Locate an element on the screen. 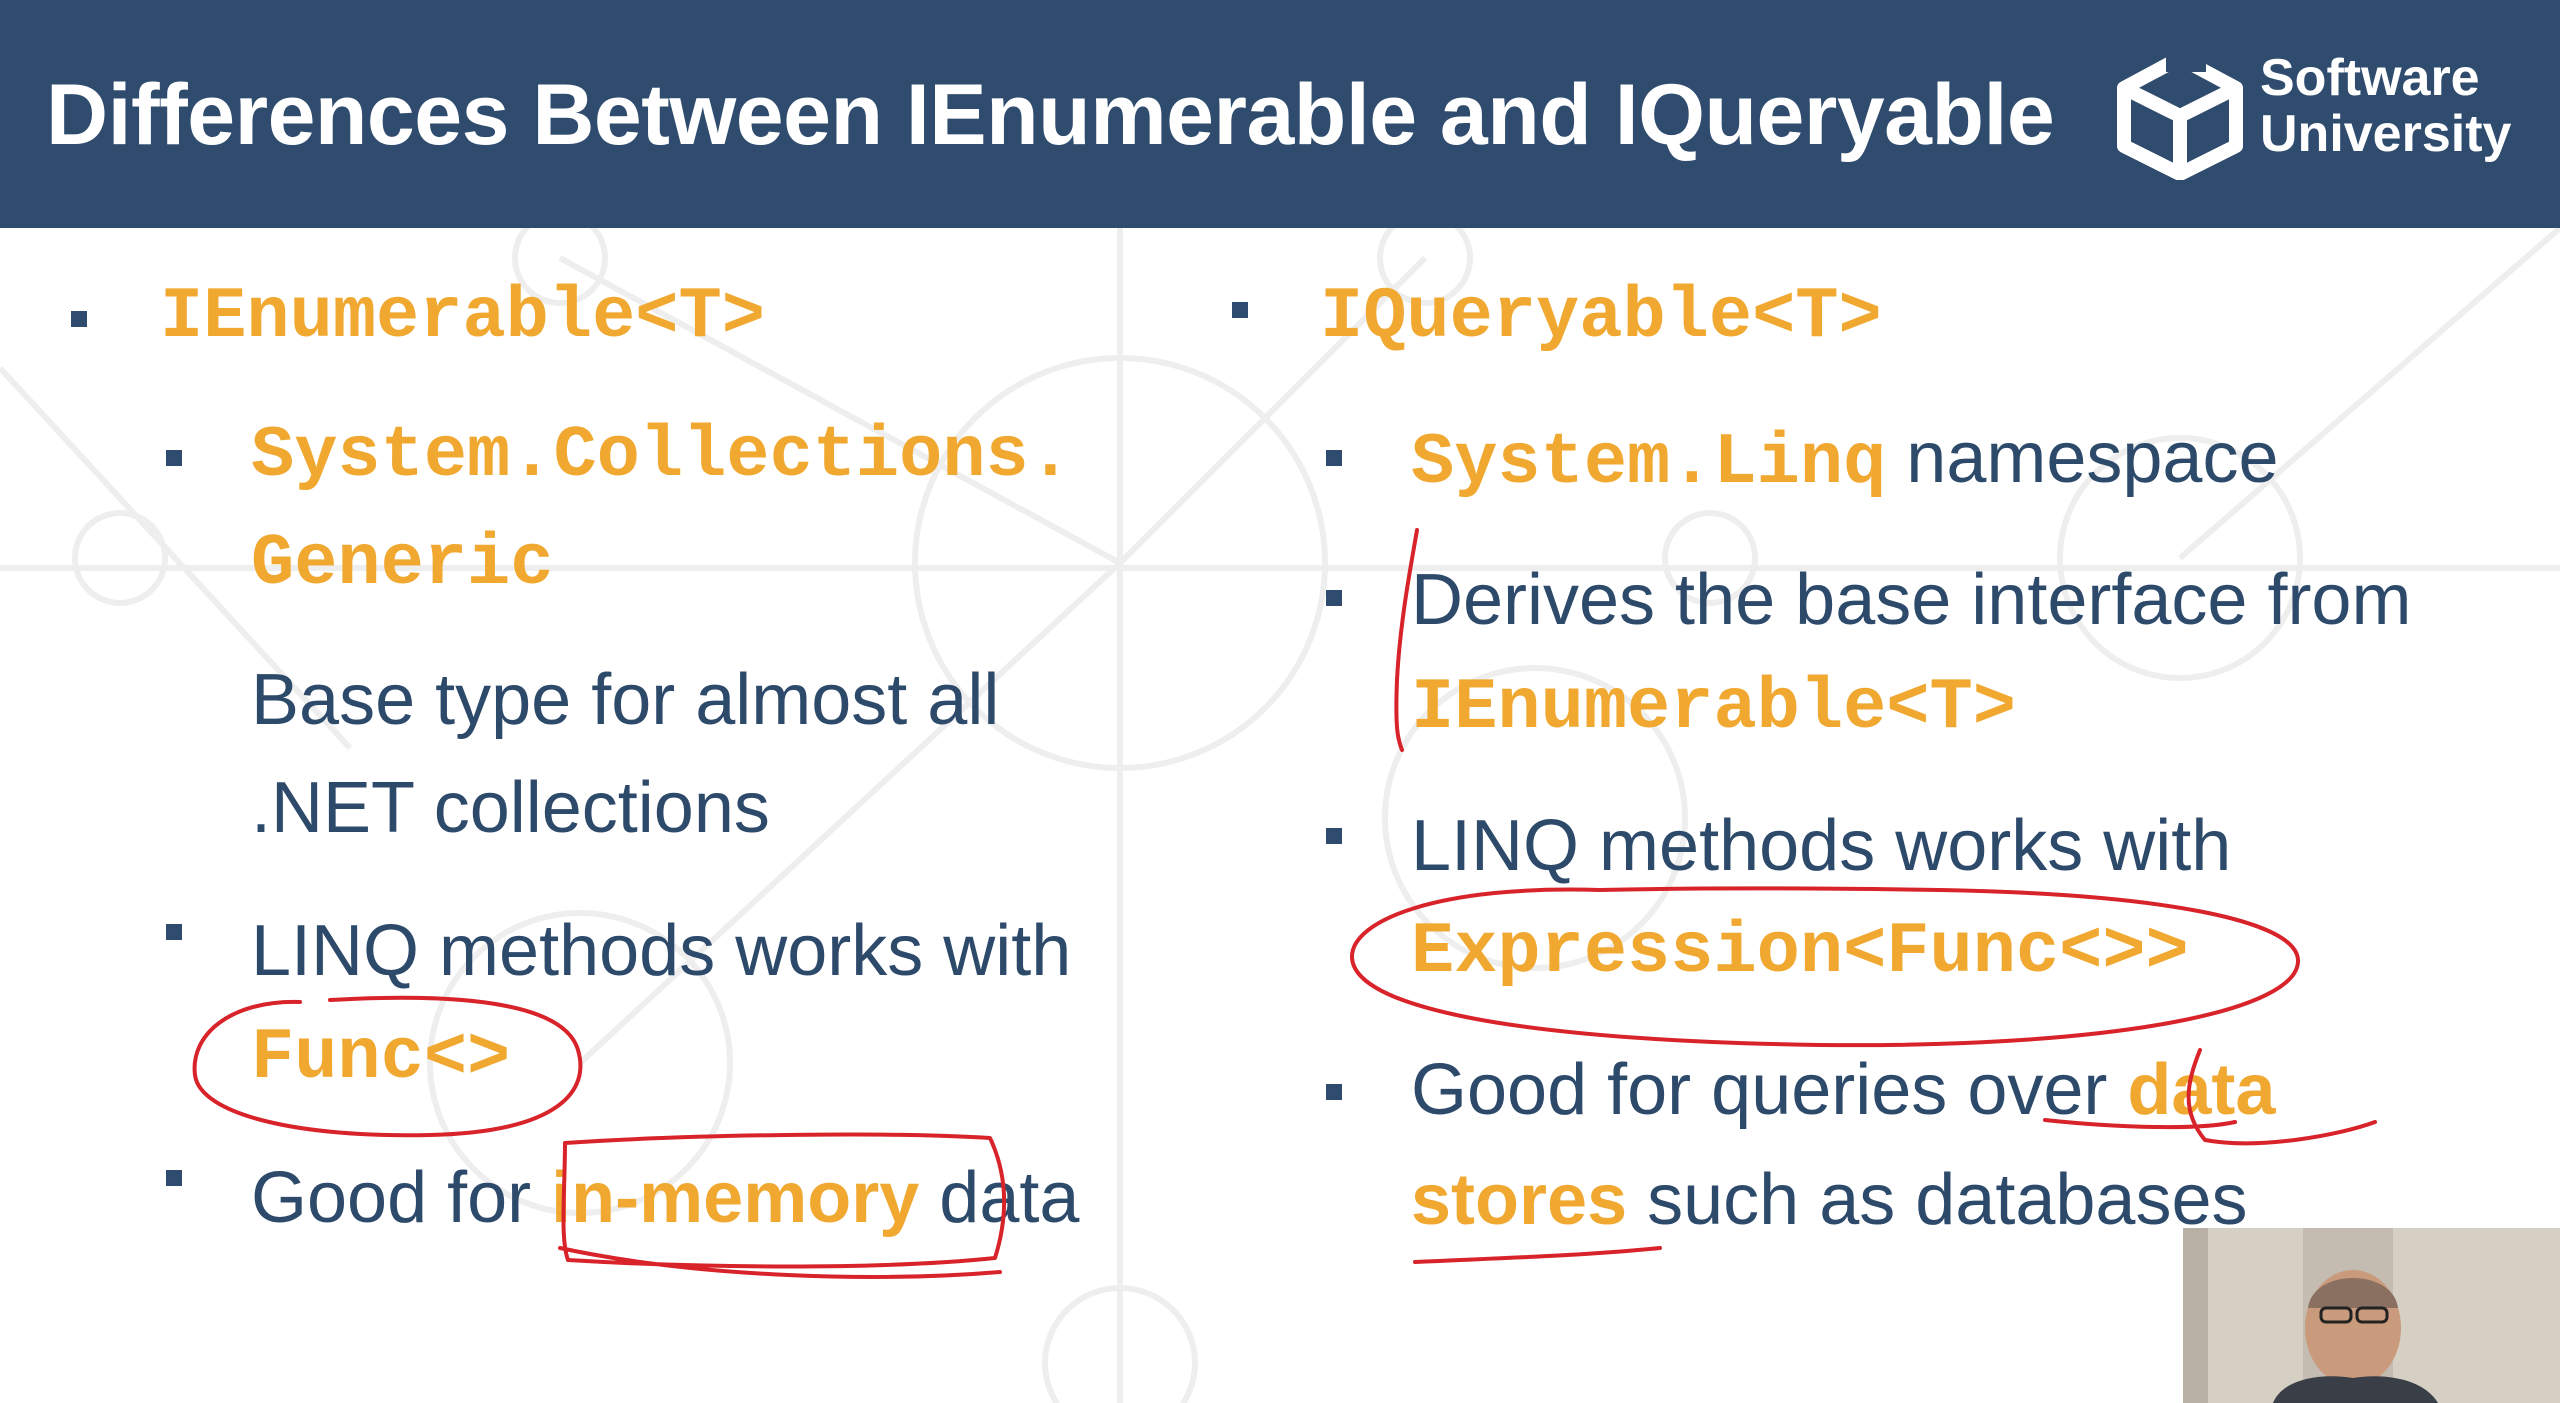 The width and height of the screenshot is (2560, 1403). right-item-1-code: System.Linq is located at coordinates (1649, 463).